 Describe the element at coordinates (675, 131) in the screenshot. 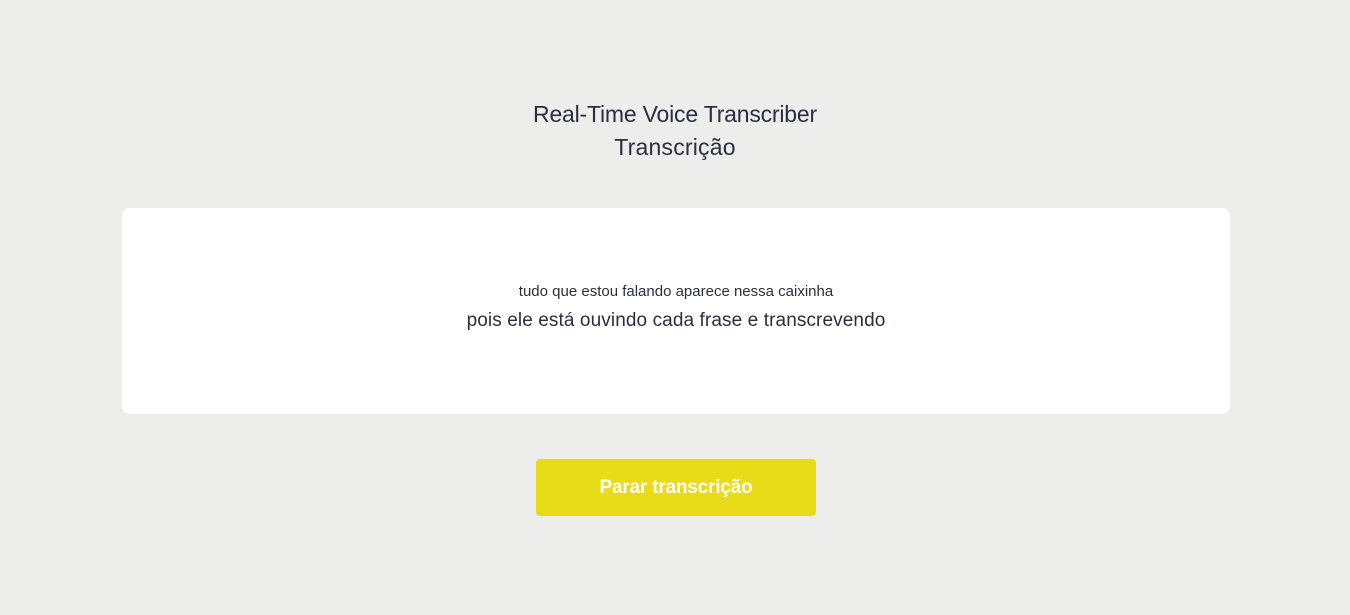

I see `page-header: Real-Time Voice Transcriber Transcrição` at that location.